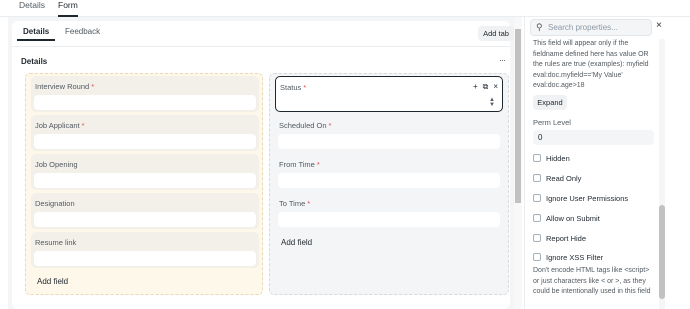 The image size is (690, 309). What do you see at coordinates (389, 172) in the screenshot?
I see `field-from-time: From Time *` at bounding box center [389, 172].